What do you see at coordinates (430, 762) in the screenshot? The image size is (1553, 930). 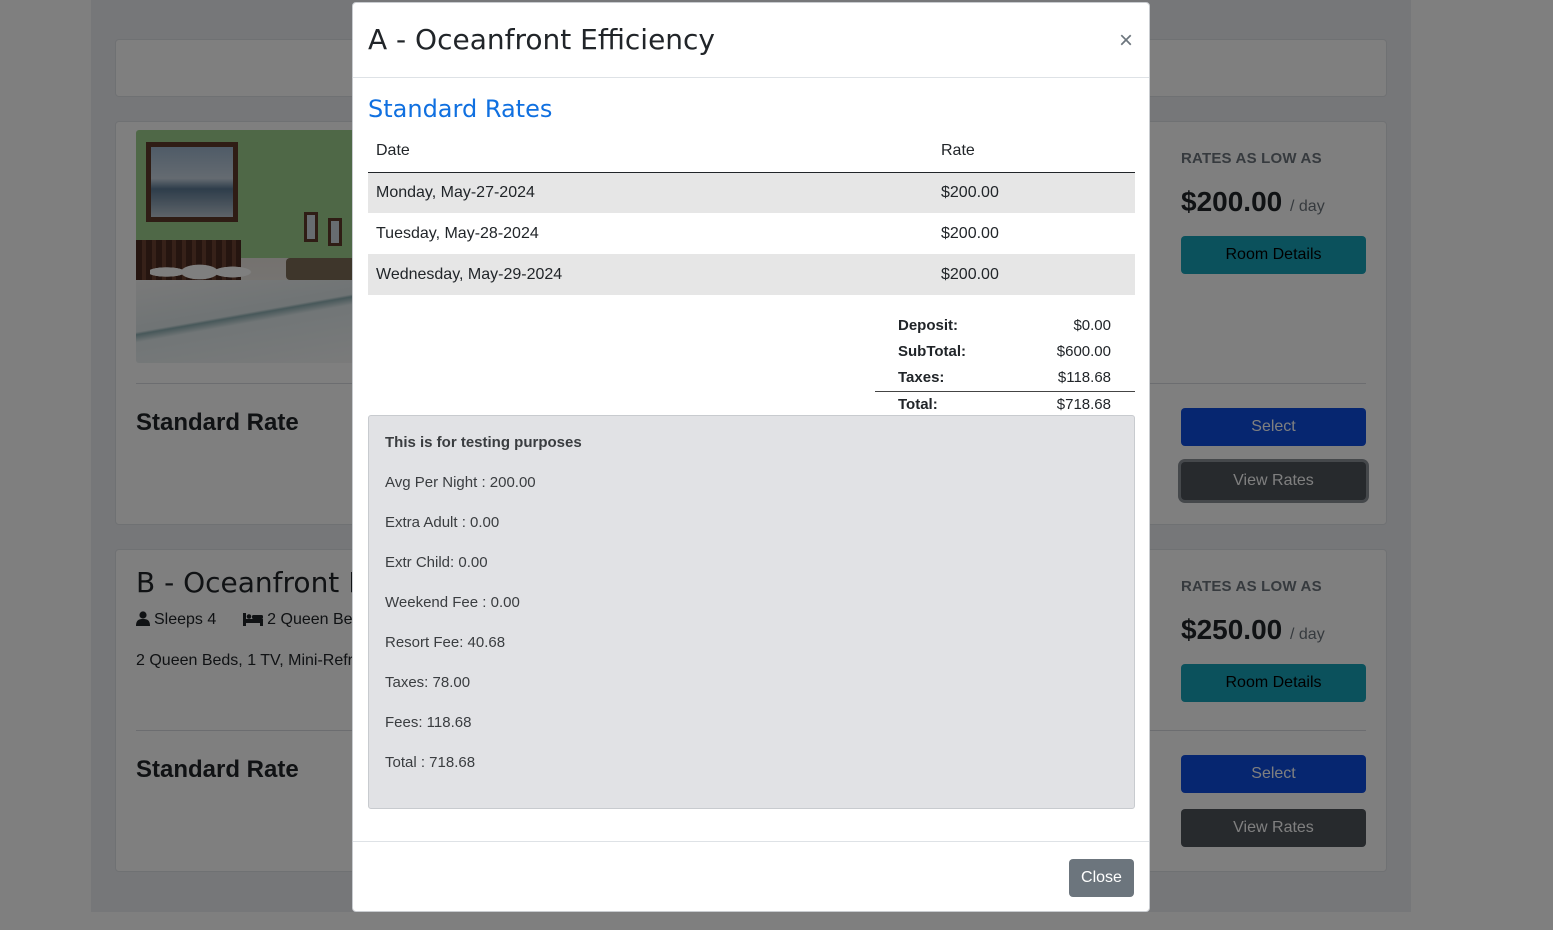 I see `notes-line: Total : 718.68` at bounding box center [430, 762].